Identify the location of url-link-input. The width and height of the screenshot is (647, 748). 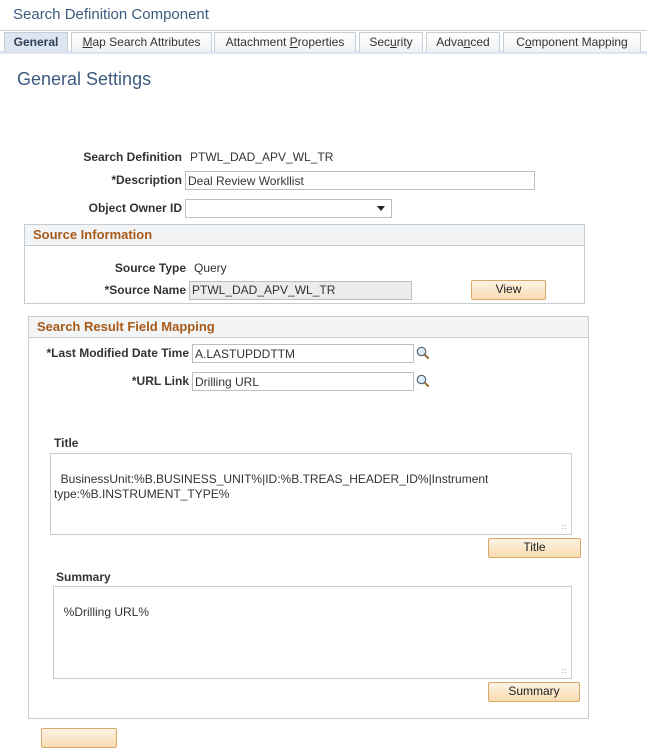
(303, 381).